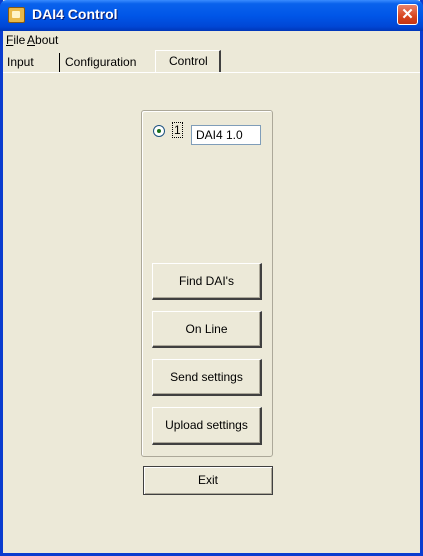 This screenshot has width=423, height=556. What do you see at coordinates (211, 15) in the screenshot?
I see `title-bar: DAI4 Control ✕` at bounding box center [211, 15].